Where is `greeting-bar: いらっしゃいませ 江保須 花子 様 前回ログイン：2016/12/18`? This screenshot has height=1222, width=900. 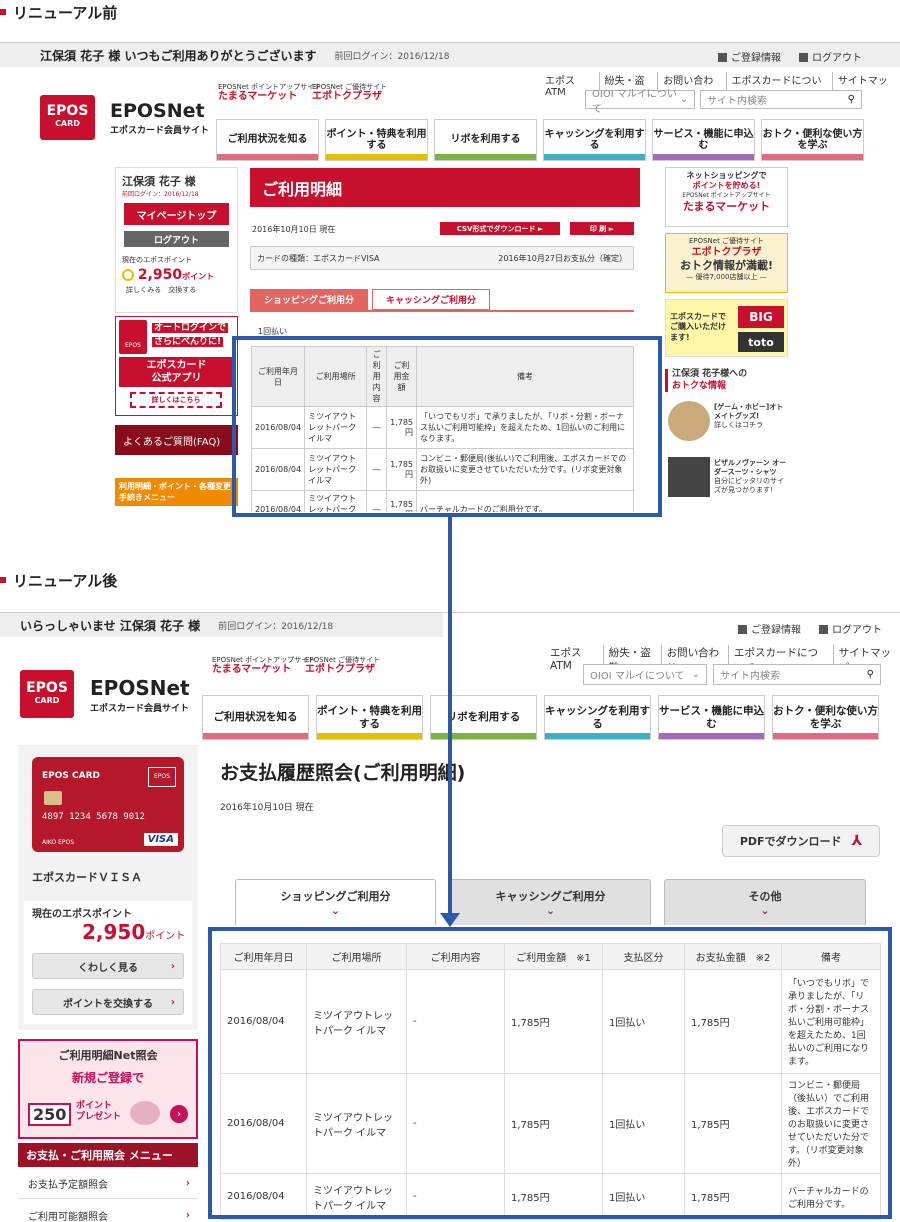
greeting-bar: いらっしゃいませ 江保須 花子 様 前回ログイン：2016/12/18 is located at coordinates (221, 625).